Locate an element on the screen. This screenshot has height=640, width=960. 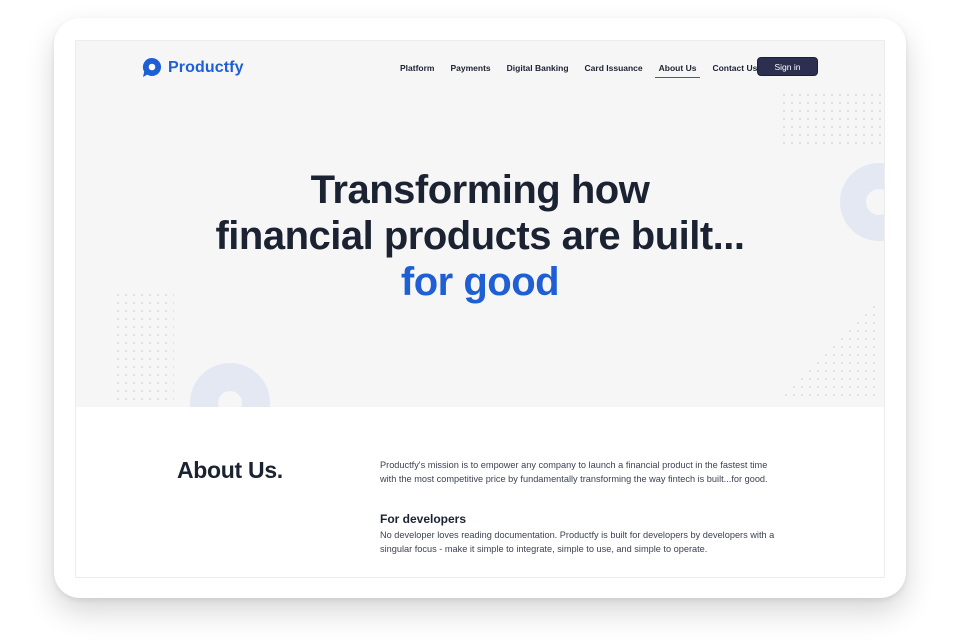
nav-item-payments: Payments is located at coordinates (470, 70).